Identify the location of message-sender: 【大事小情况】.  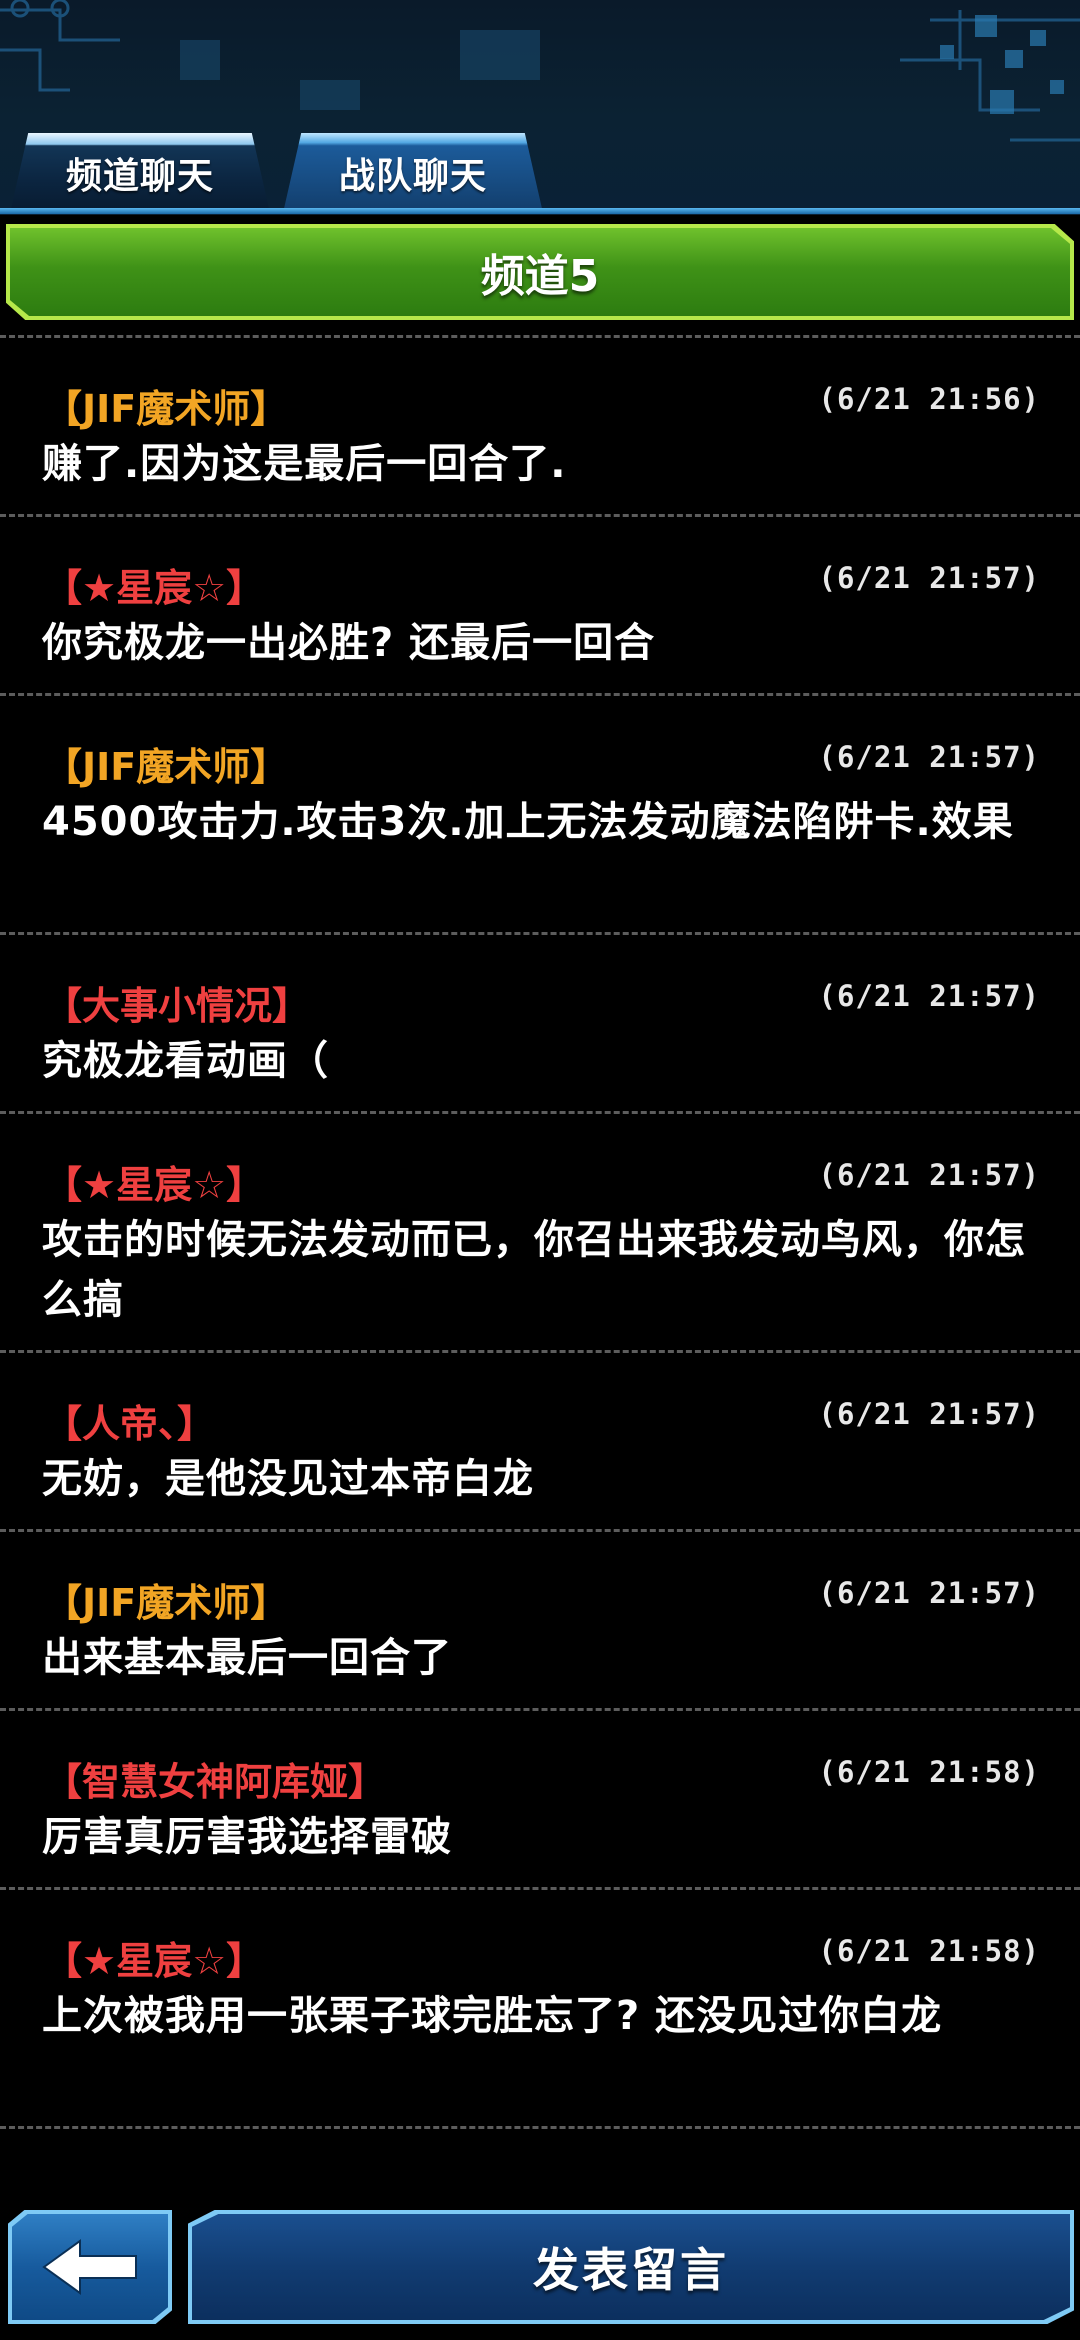
(177, 1002).